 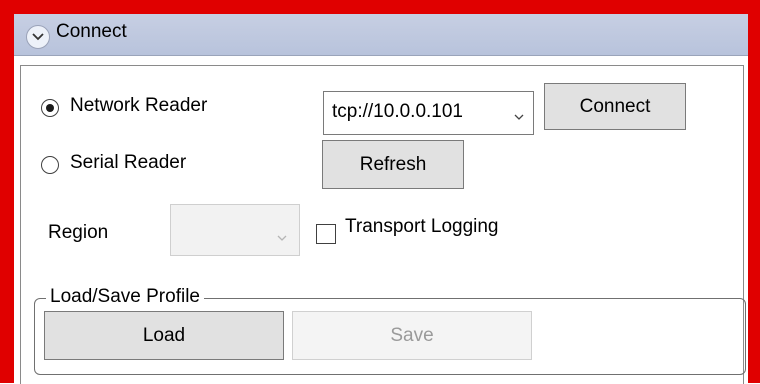 What do you see at coordinates (393, 164) in the screenshot?
I see `refresh-button: Refresh` at bounding box center [393, 164].